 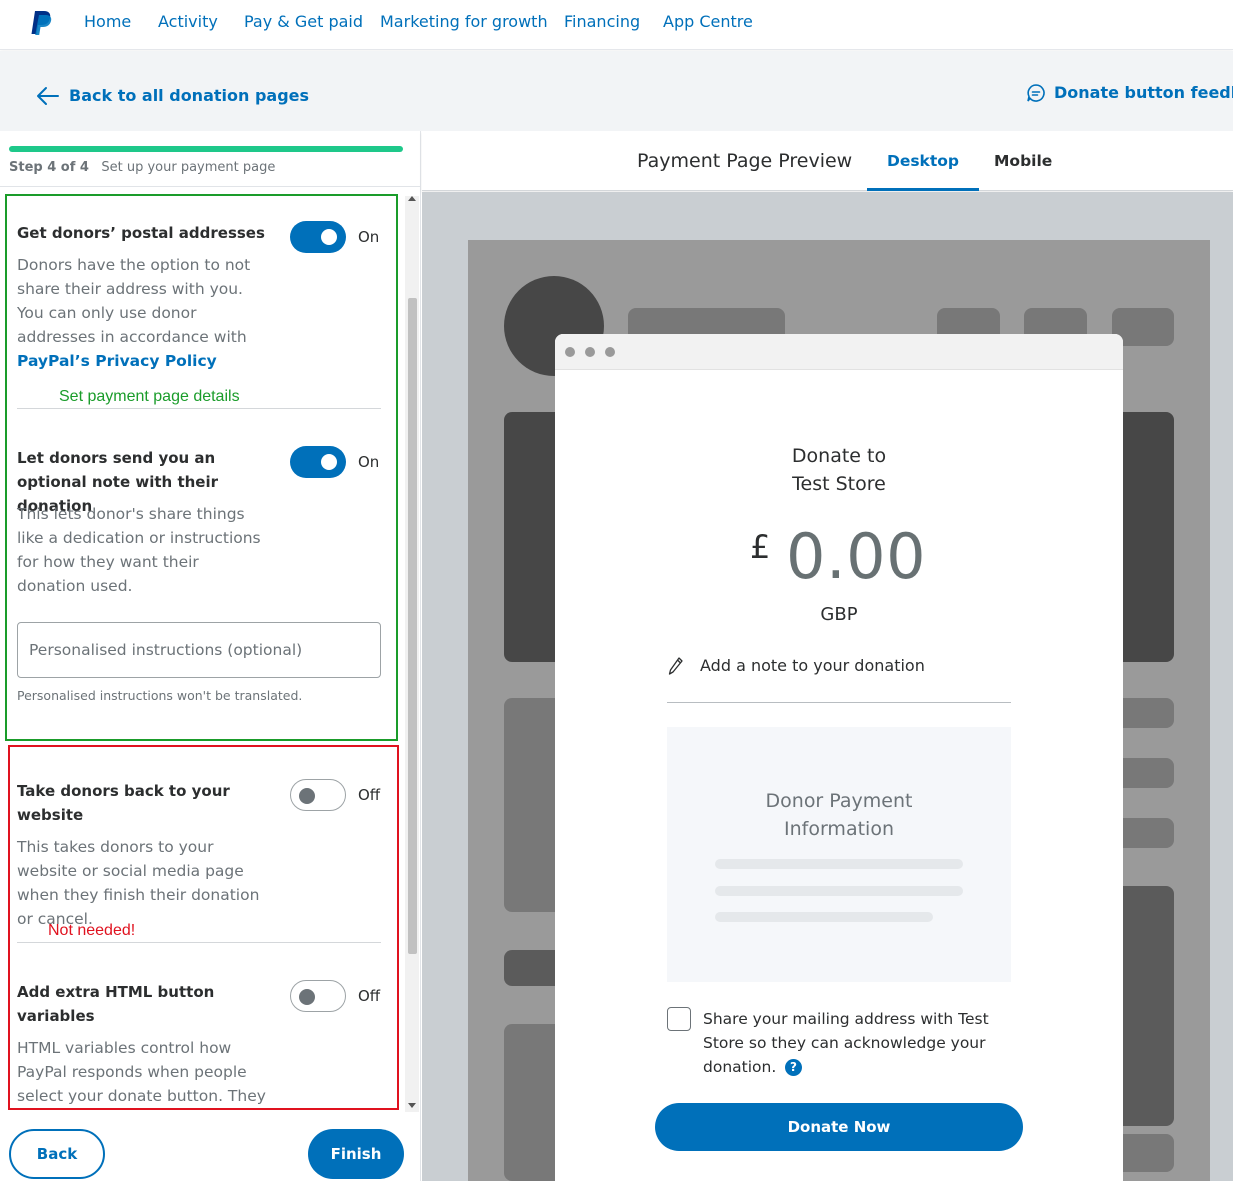 I want to click on modal-title-bar, so click(x=839, y=352).